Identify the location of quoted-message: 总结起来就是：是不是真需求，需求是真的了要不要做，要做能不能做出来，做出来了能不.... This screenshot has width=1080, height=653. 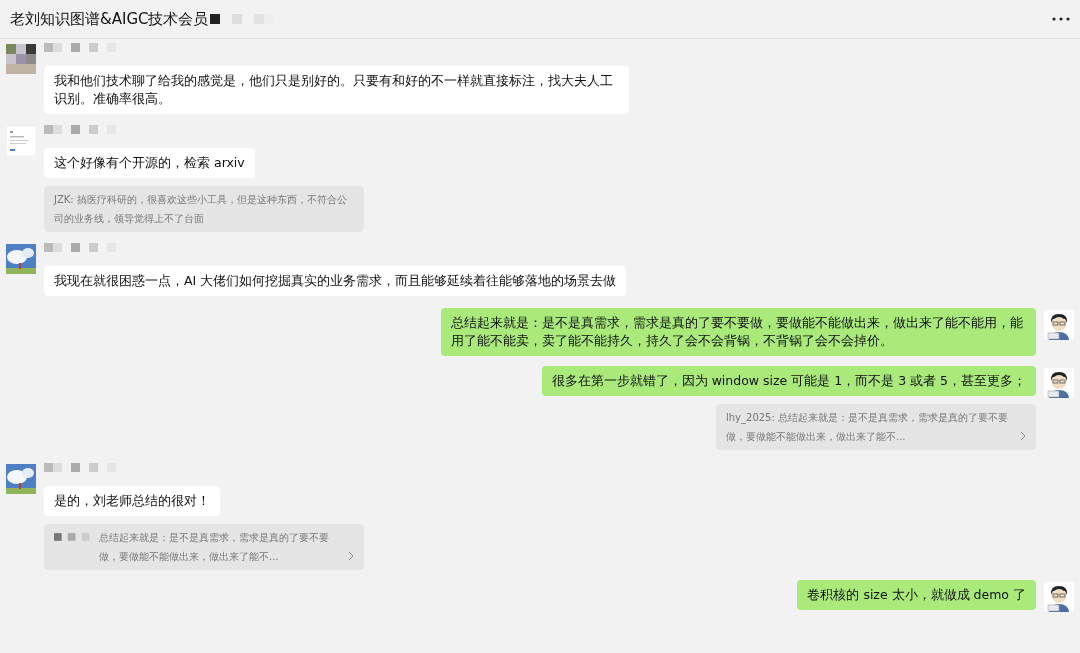
(204, 547).